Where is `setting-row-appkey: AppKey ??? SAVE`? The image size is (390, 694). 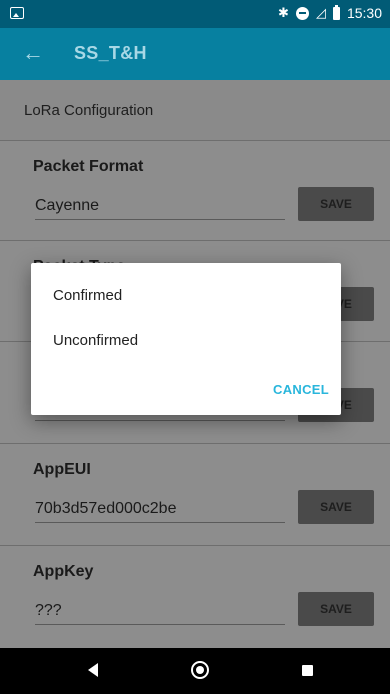 setting-row-appkey: AppKey ??? SAVE is located at coordinates (195, 596).